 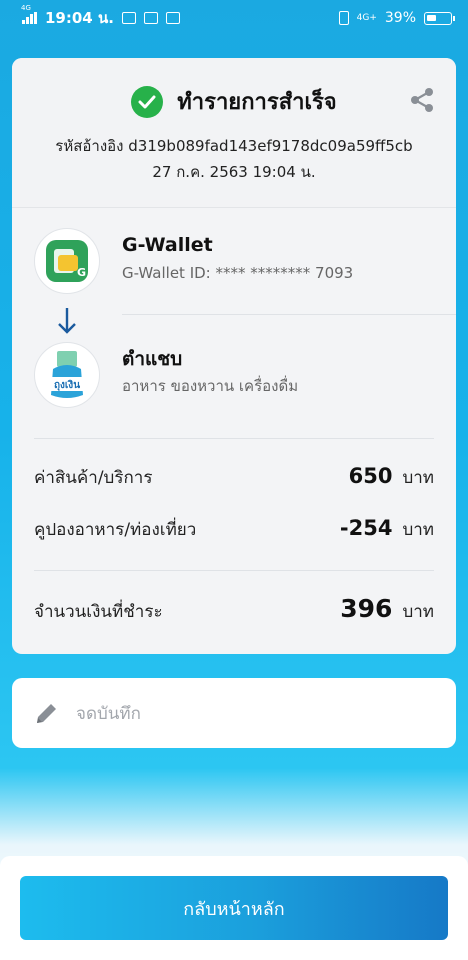 I want to click on back-home-button: กลับหน้าหลัก, so click(x=234, y=908).